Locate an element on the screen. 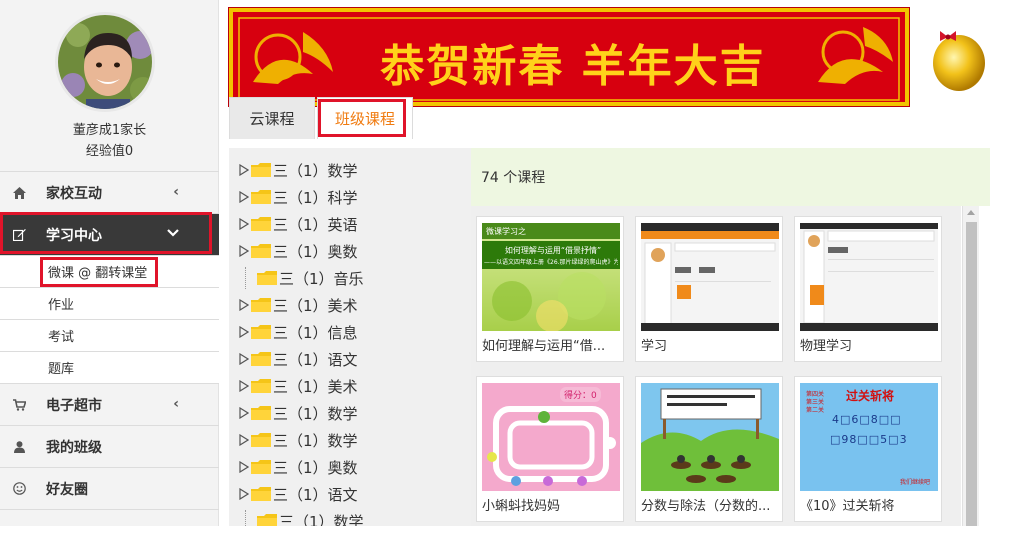 The height and width of the screenshot is (551, 1023). scroll-thumb is located at coordinates (971, 374).